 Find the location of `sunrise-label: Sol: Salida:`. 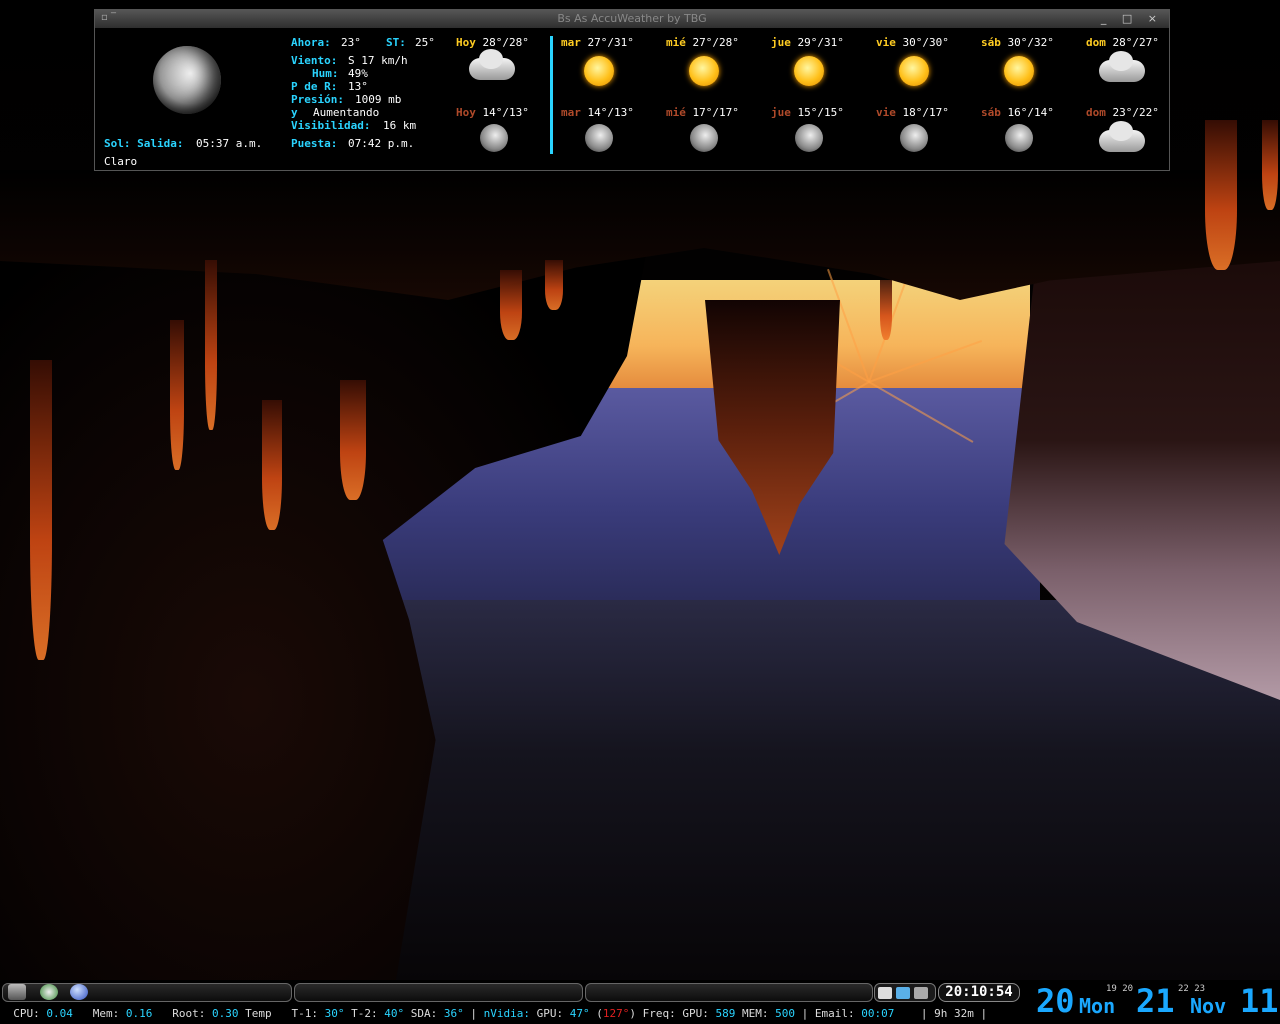

sunrise-label: Sol: Salida: is located at coordinates (144, 143).